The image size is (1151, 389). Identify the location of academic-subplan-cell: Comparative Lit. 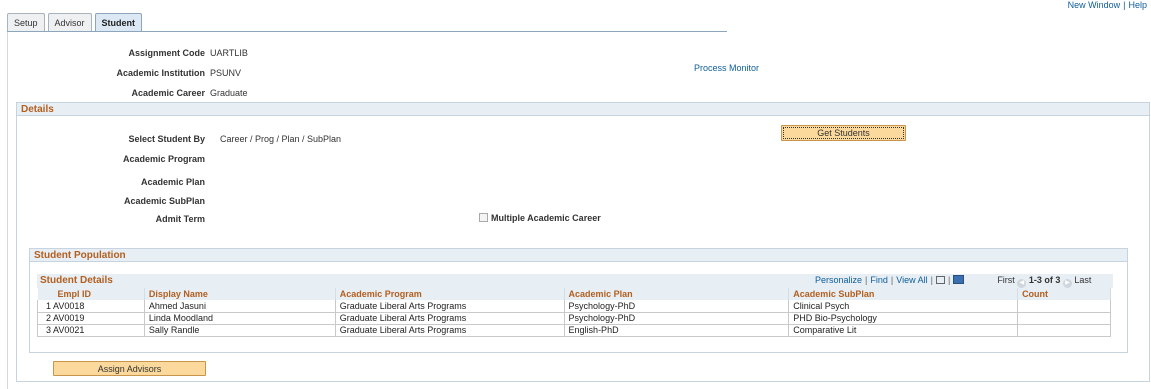
(903, 330).